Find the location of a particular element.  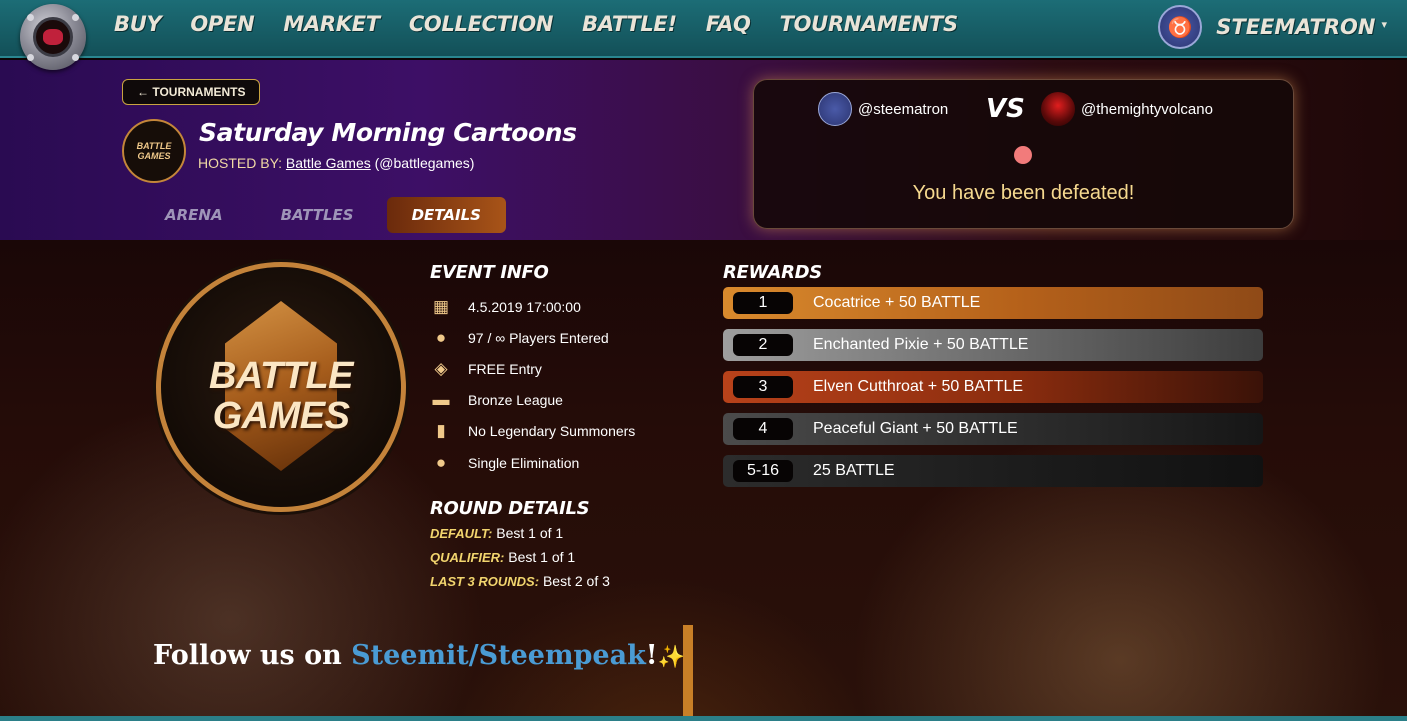

calendar-icon: ▦ is located at coordinates (441, 306).